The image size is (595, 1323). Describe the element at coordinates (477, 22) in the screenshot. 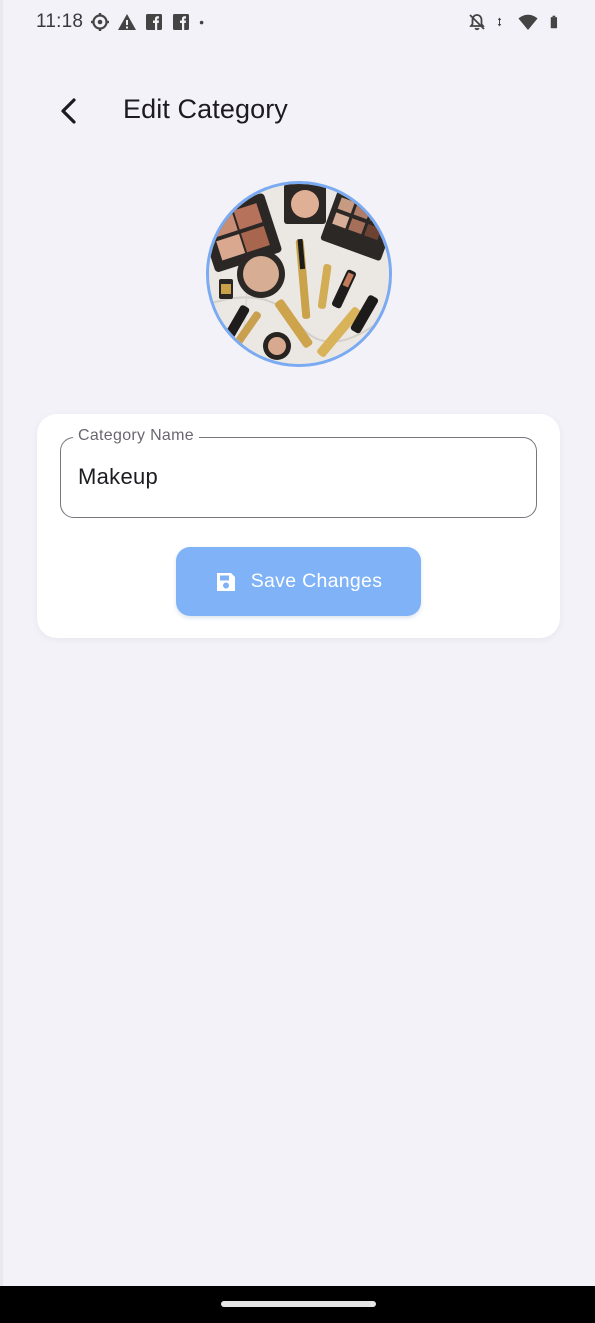

I see `notifications-off-icon` at that location.